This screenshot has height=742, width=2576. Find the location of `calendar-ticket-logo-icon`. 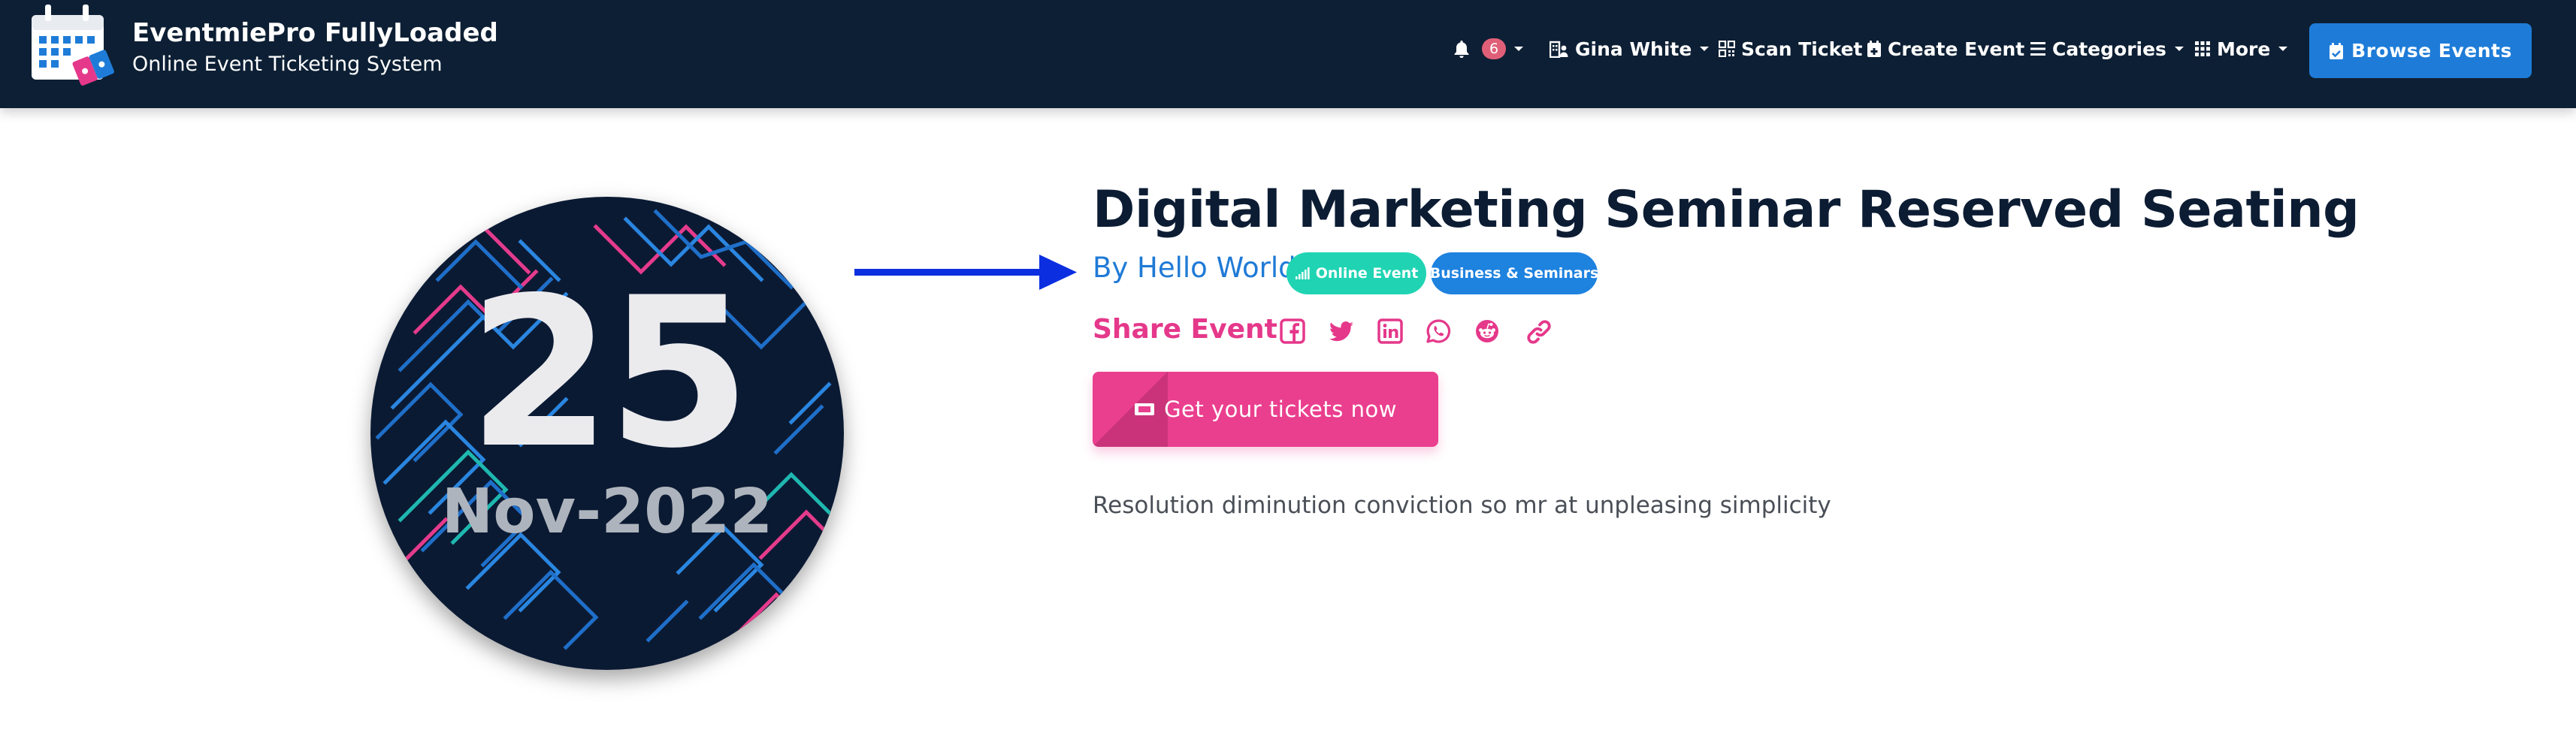

calendar-ticket-logo-icon is located at coordinates (73, 45).